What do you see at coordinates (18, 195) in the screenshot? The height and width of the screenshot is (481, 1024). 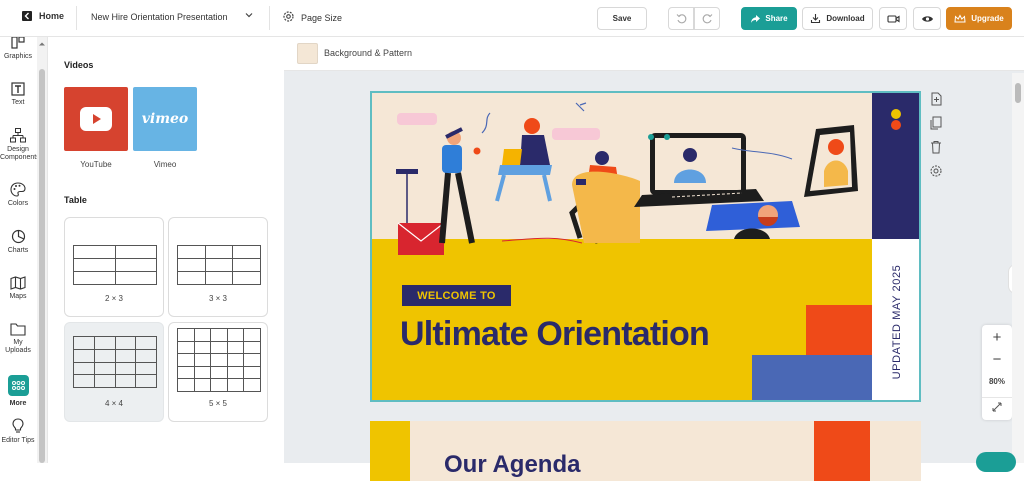 I see `rail-item-colors: Colors` at bounding box center [18, 195].